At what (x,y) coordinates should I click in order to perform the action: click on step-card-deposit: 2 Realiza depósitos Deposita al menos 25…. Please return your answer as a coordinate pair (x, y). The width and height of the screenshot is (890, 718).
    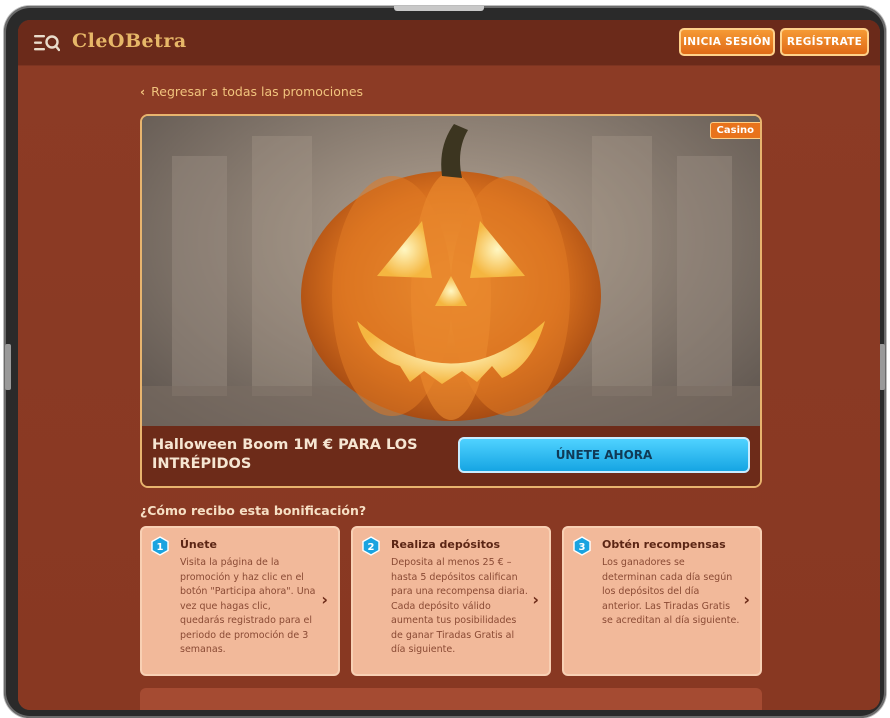
    Looking at the image, I should click on (451, 601).